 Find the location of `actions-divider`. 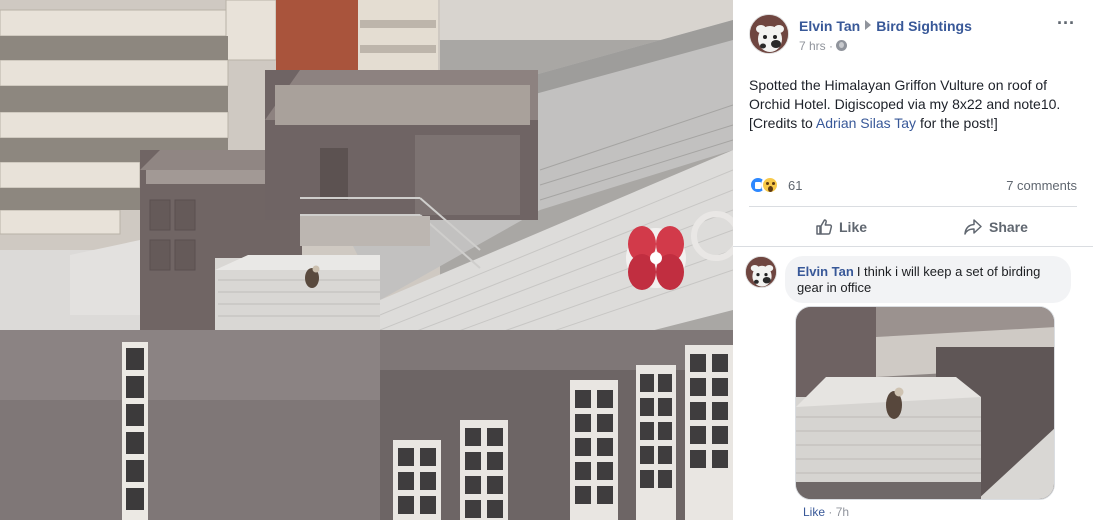

actions-divider is located at coordinates (913, 246).